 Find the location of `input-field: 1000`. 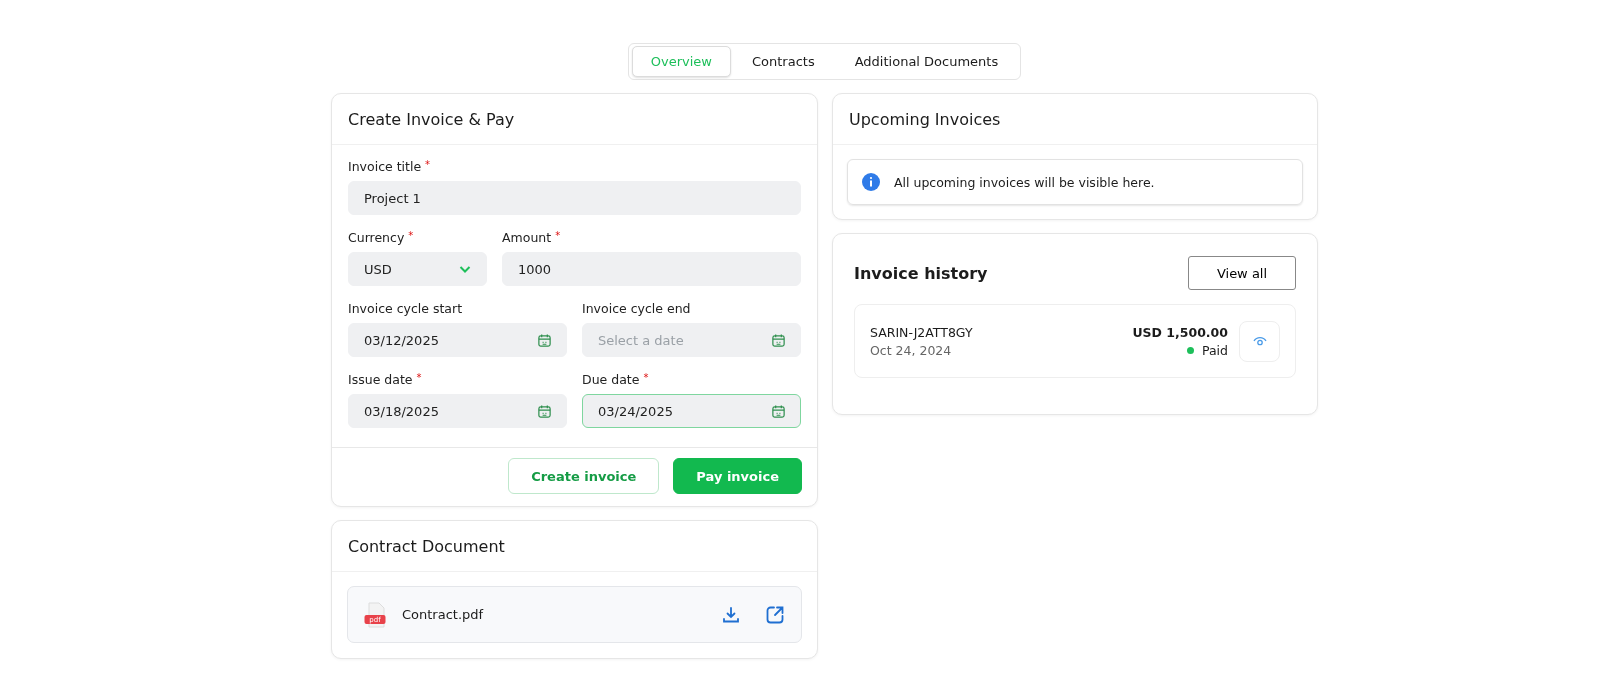

input-field: 1000 is located at coordinates (651, 269).